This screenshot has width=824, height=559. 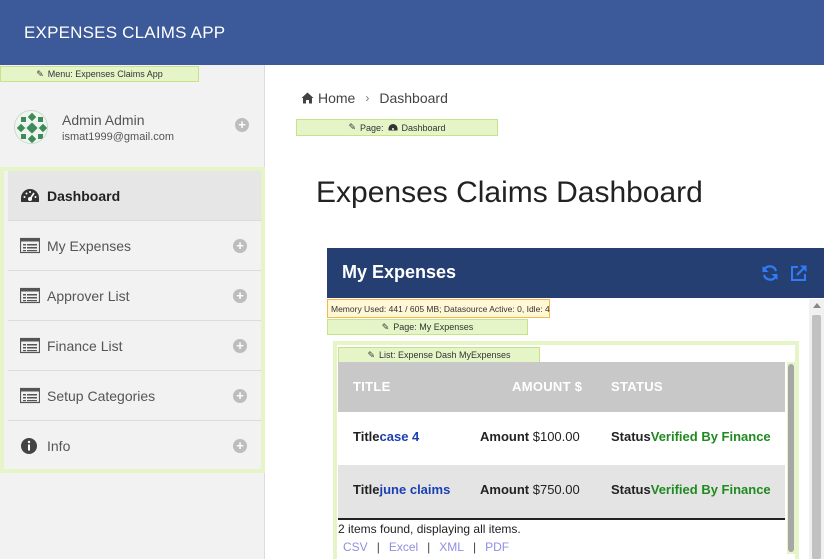 I want to click on page-title: Expenses Claims Dashboard, so click(x=509, y=192).